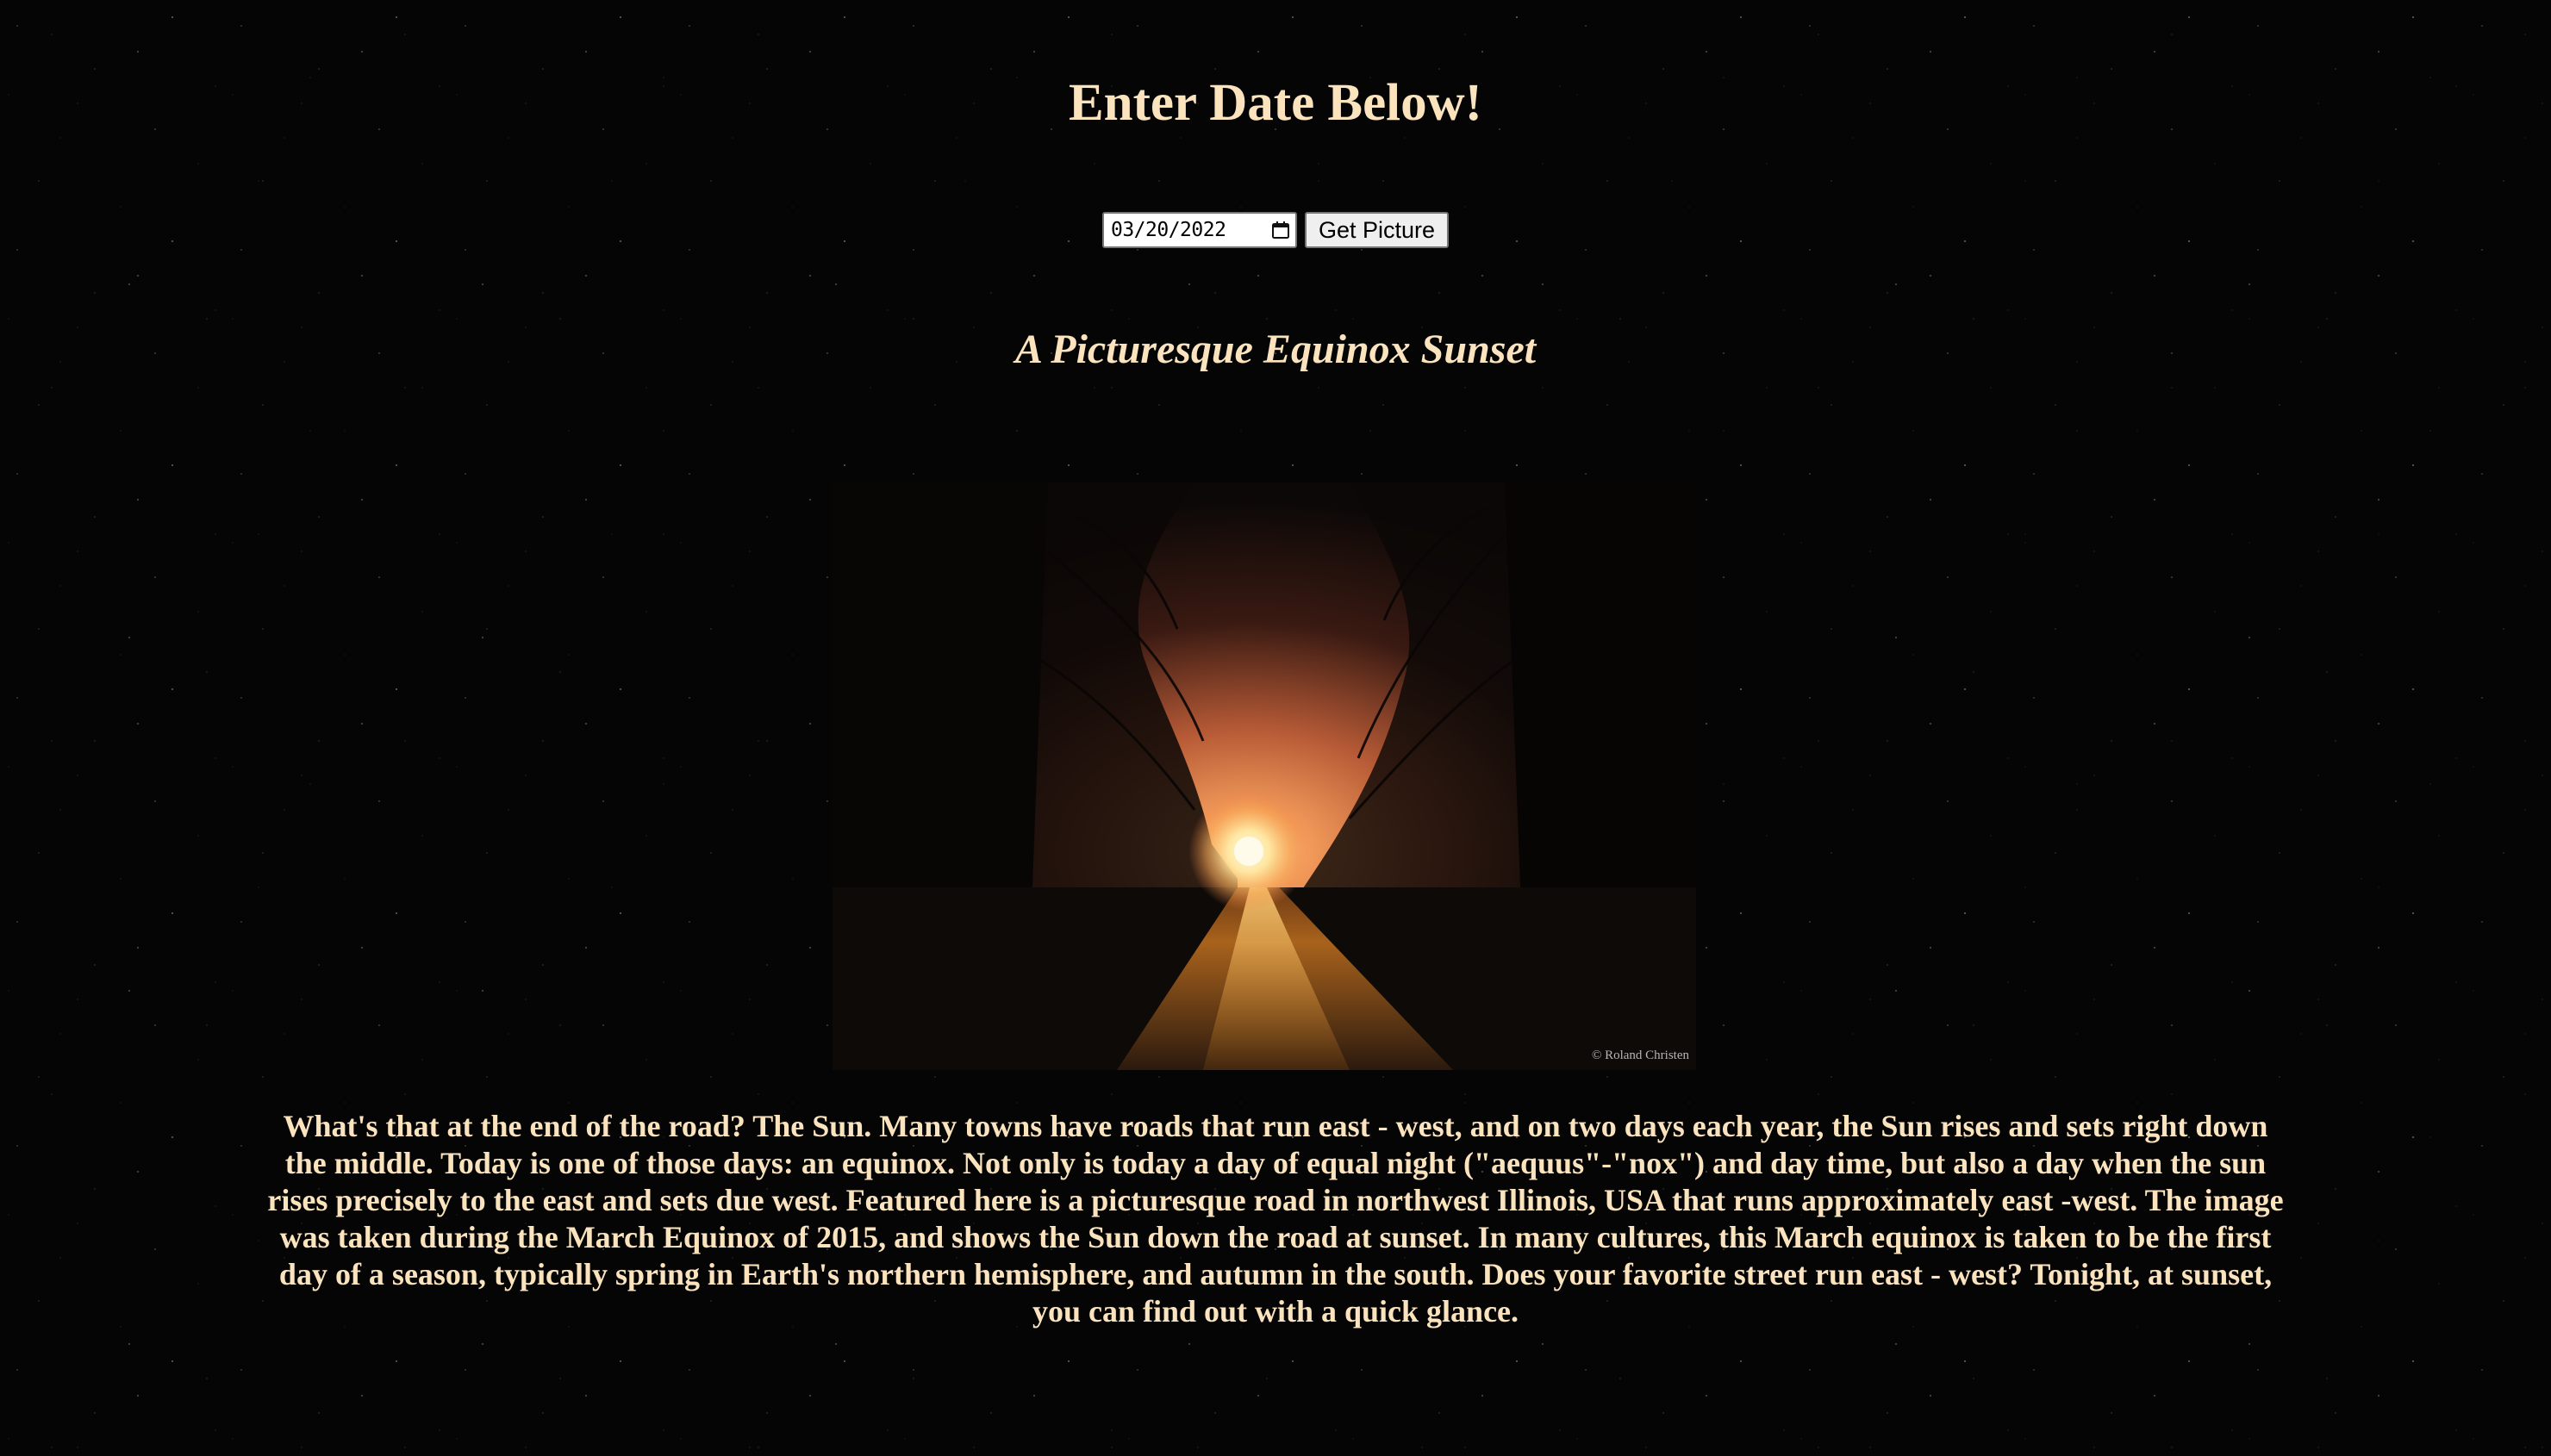 The image size is (2551, 1456). I want to click on page-heading: Enter Date Below!, so click(1275, 103).